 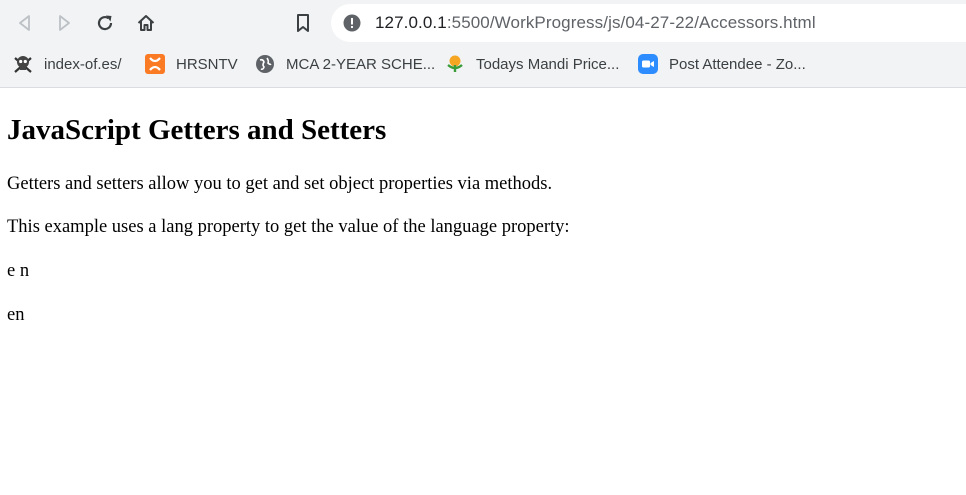 What do you see at coordinates (648, 64) in the screenshot?
I see `zoom-icon` at bounding box center [648, 64].